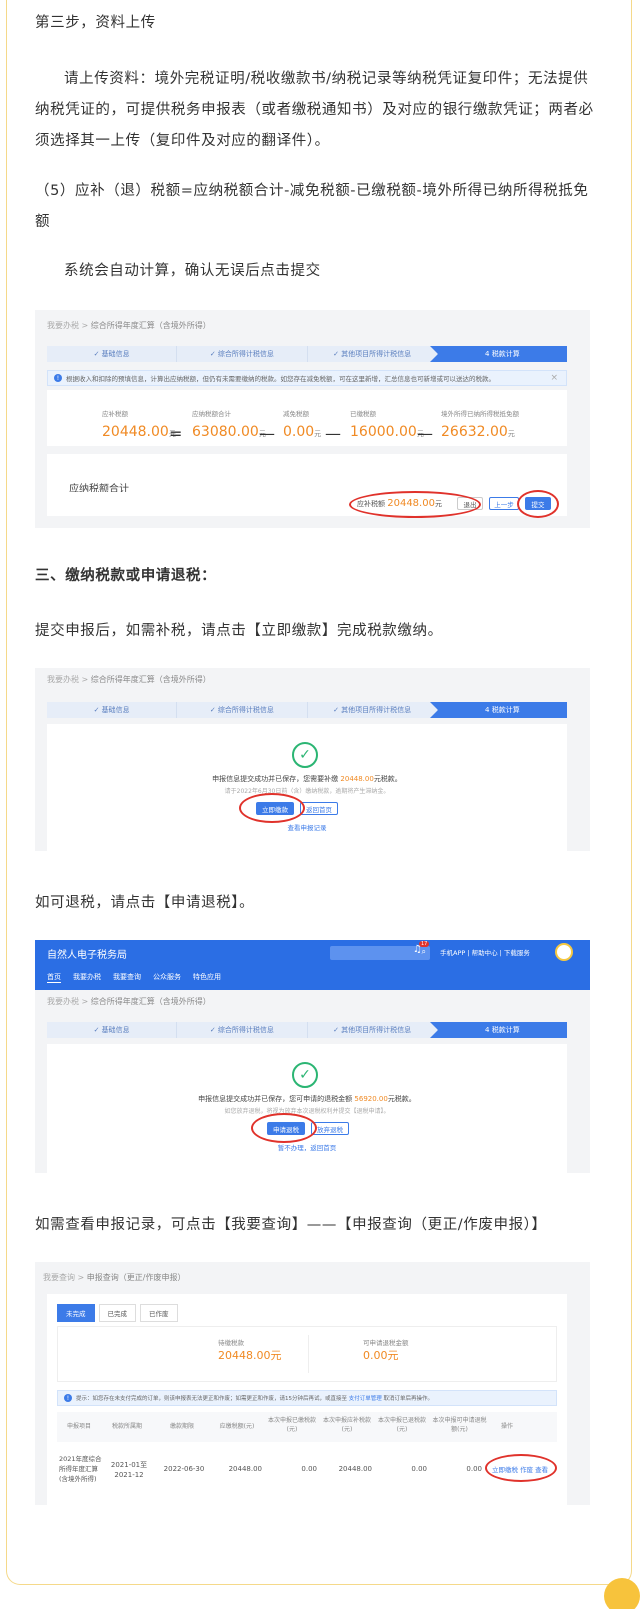 The width and height of the screenshot is (640, 1609). Describe the element at coordinates (127, 977) in the screenshot. I see `nav-query: 我要查询` at that location.